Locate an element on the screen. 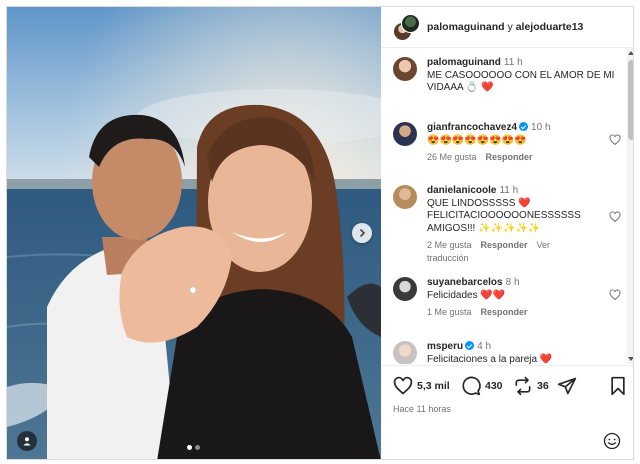 The width and height of the screenshot is (640, 464). post-timestamp: Hace 11 horas is located at coordinates (422, 409).